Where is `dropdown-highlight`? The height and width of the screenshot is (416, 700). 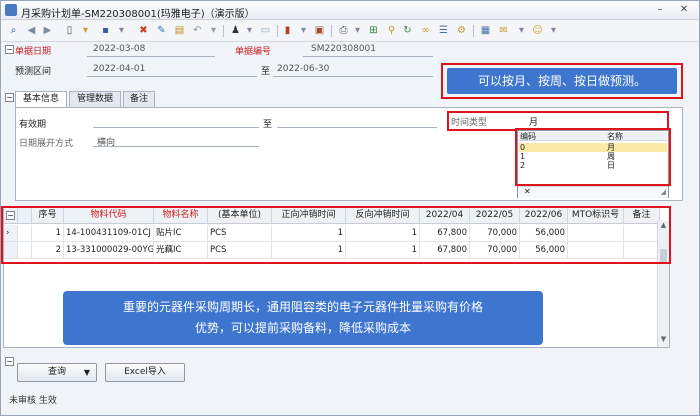 dropdown-highlight is located at coordinates (593, 157).